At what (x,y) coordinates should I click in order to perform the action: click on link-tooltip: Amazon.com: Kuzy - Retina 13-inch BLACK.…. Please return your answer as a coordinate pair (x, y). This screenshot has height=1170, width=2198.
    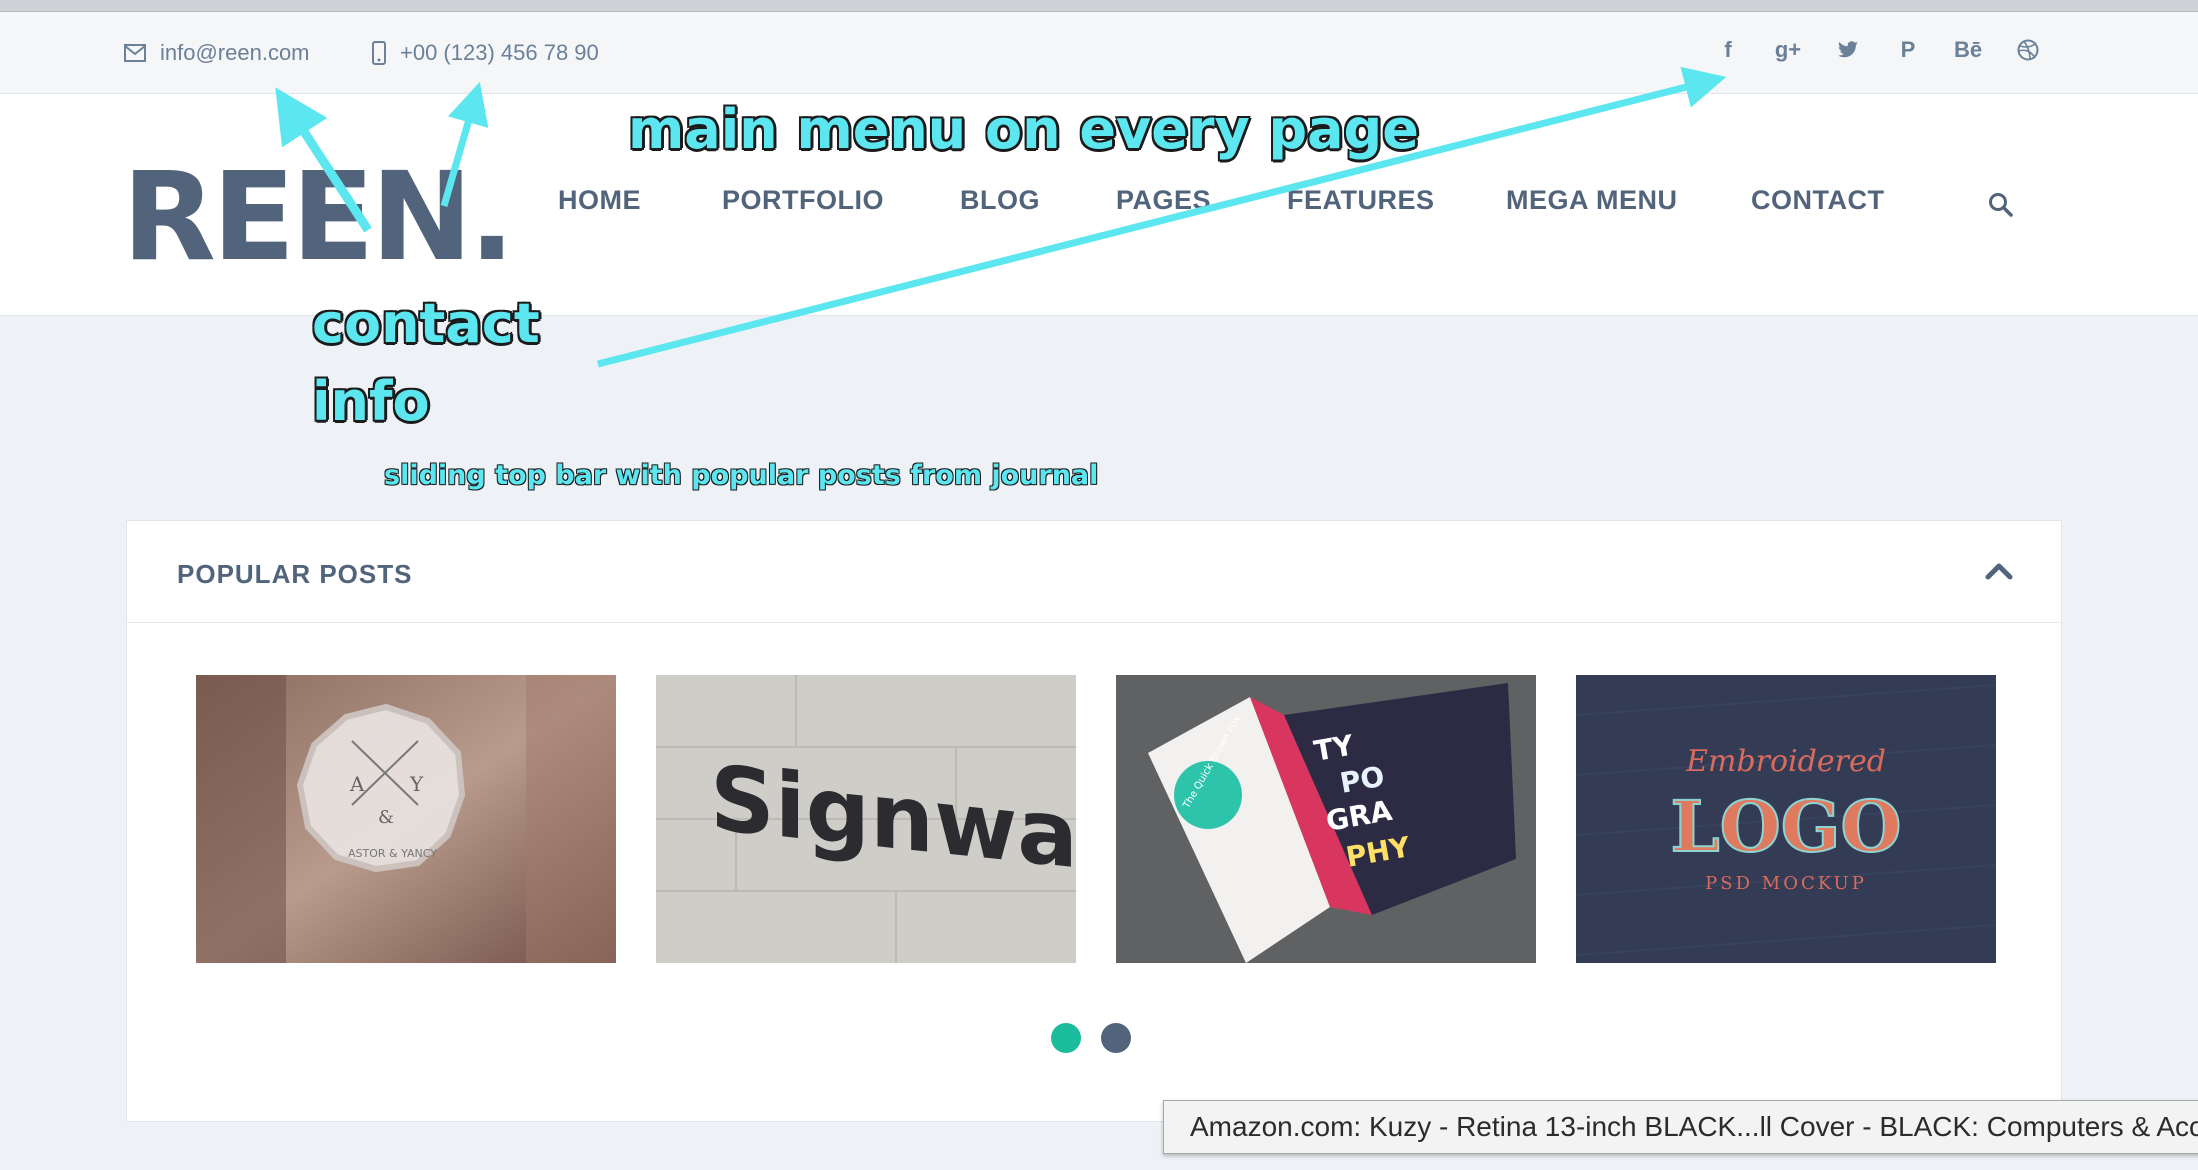
    Looking at the image, I should click on (1680, 1127).